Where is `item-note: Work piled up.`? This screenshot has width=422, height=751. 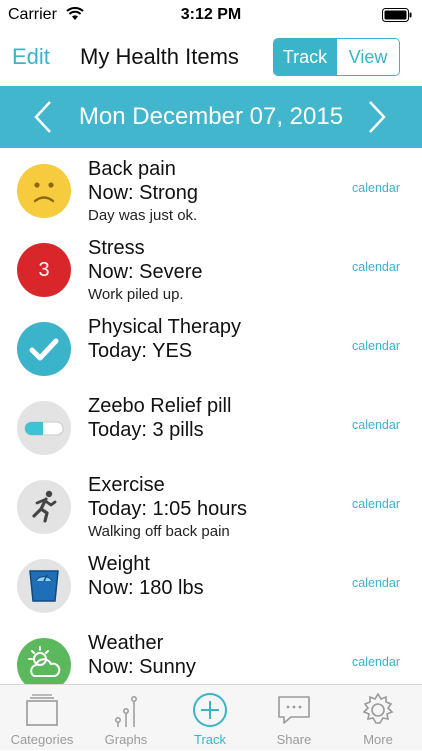
item-note: Work piled up. is located at coordinates (136, 294).